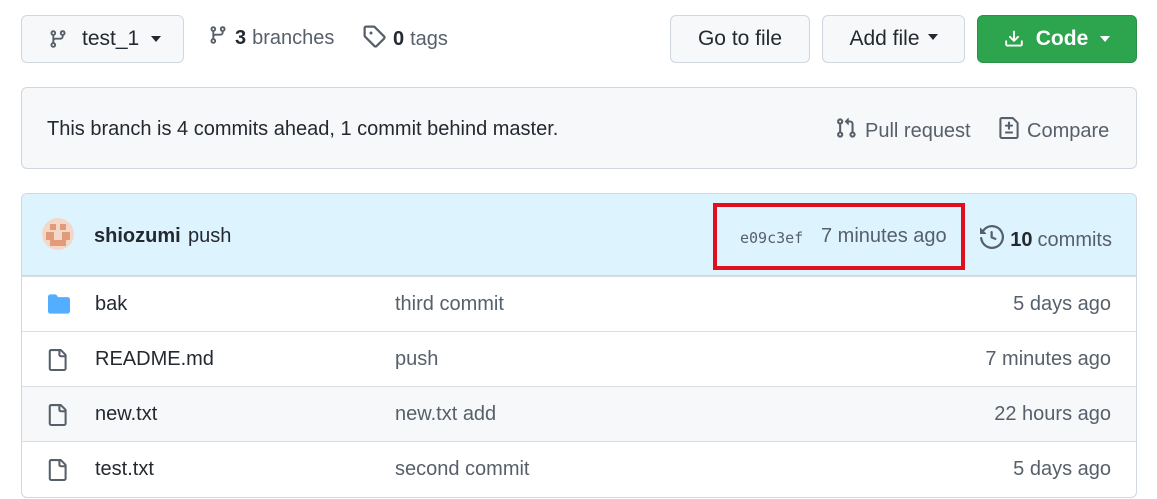  I want to click on file-name-link: test.txt, so click(124, 469).